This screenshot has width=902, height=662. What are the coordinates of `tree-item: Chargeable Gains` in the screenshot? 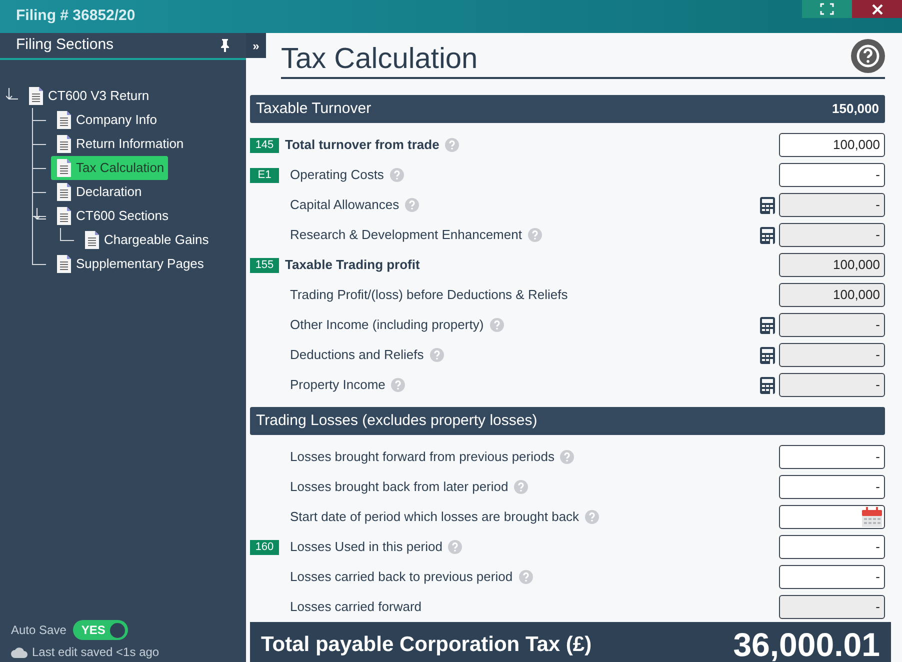 It's located at (146, 240).